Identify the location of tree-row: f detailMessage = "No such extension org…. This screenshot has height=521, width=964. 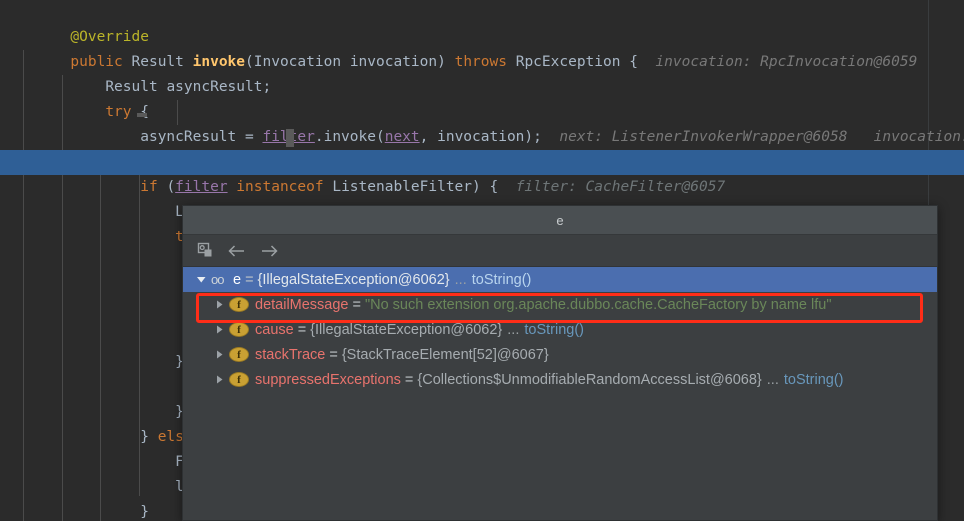
(569, 304).